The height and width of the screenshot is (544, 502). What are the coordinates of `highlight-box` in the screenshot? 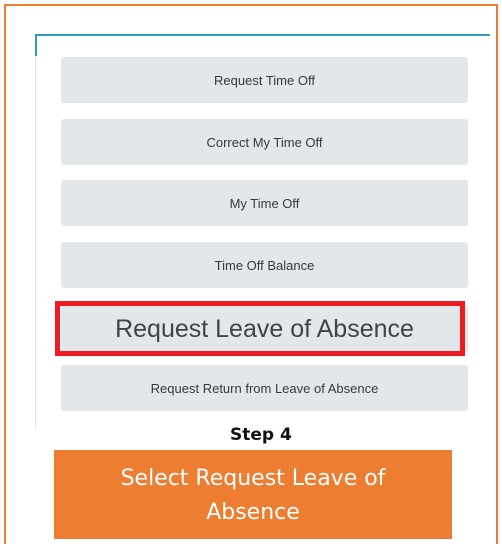 It's located at (260, 328).